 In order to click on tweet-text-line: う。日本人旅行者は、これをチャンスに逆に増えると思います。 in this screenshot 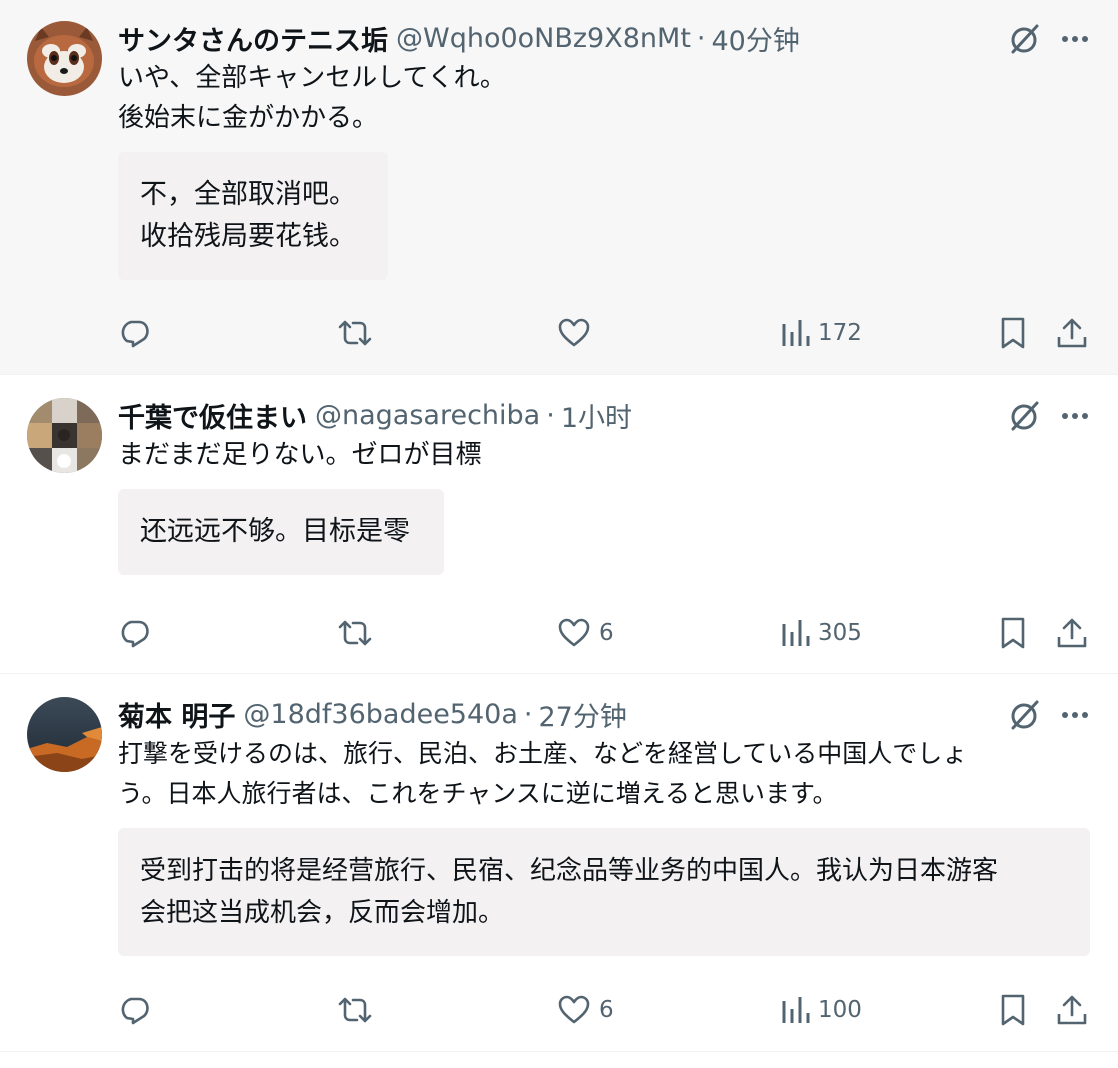, I will do `click(478, 793)`.